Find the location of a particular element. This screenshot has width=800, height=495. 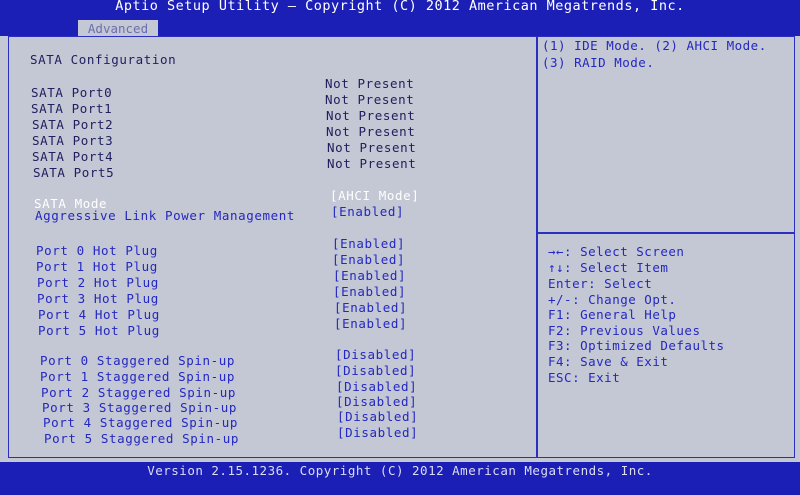

sata-port-label: SATA Port2 is located at coordinates (73, 124).